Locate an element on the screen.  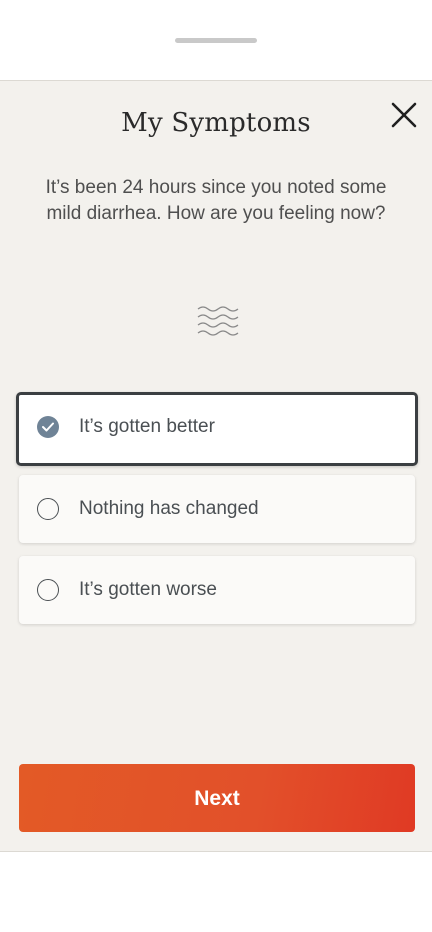
close-button is located at coordinates (404, 115).